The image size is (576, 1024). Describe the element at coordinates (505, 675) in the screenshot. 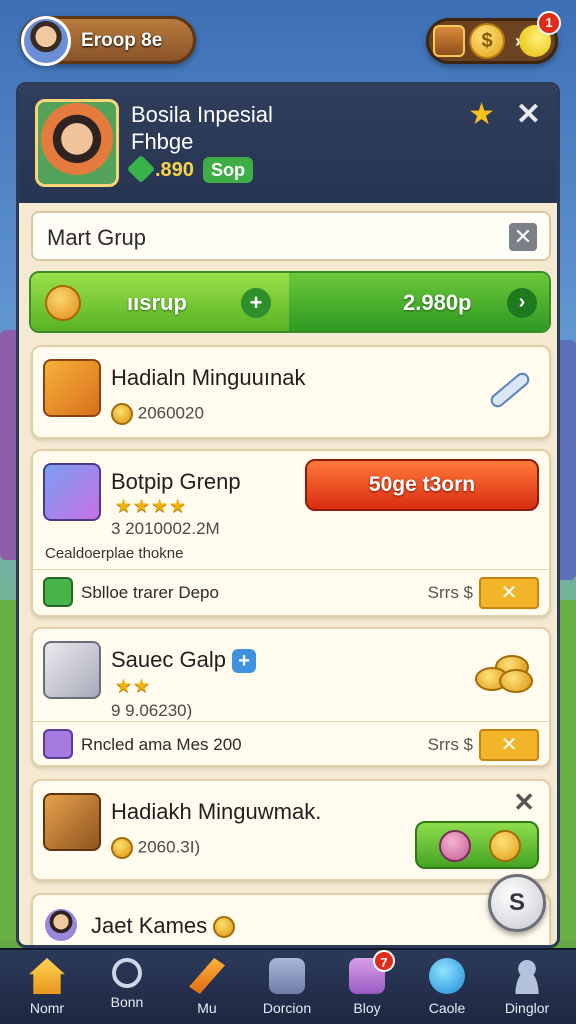

I see `coin-stack-icon` at that location.